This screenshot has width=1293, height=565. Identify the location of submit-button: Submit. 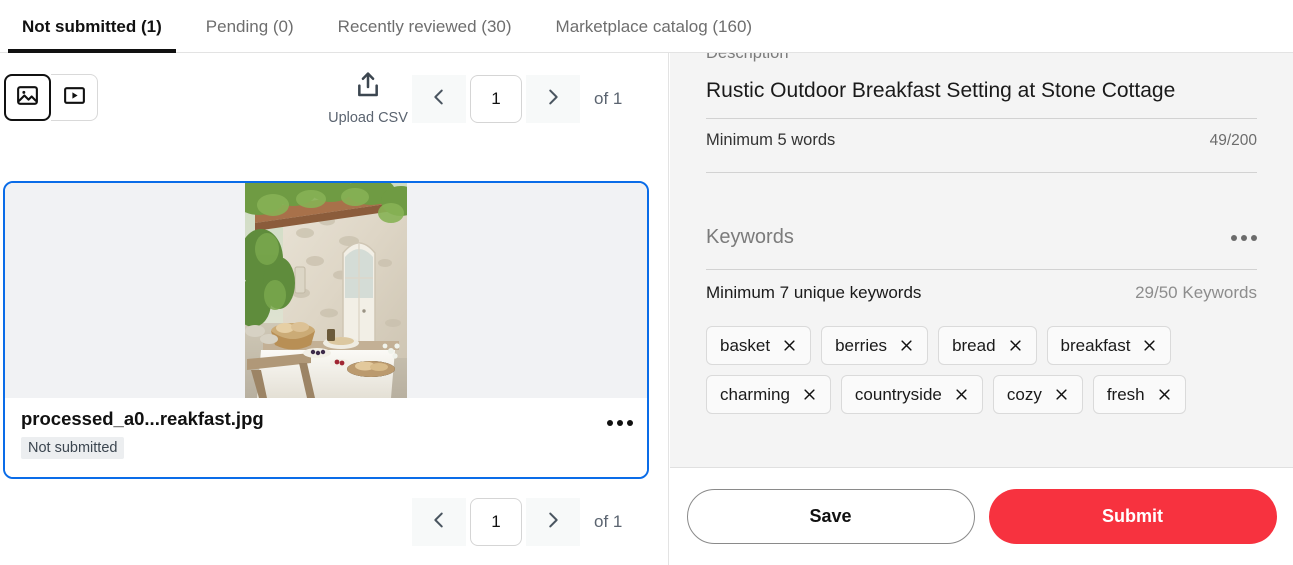
(1132, 516).